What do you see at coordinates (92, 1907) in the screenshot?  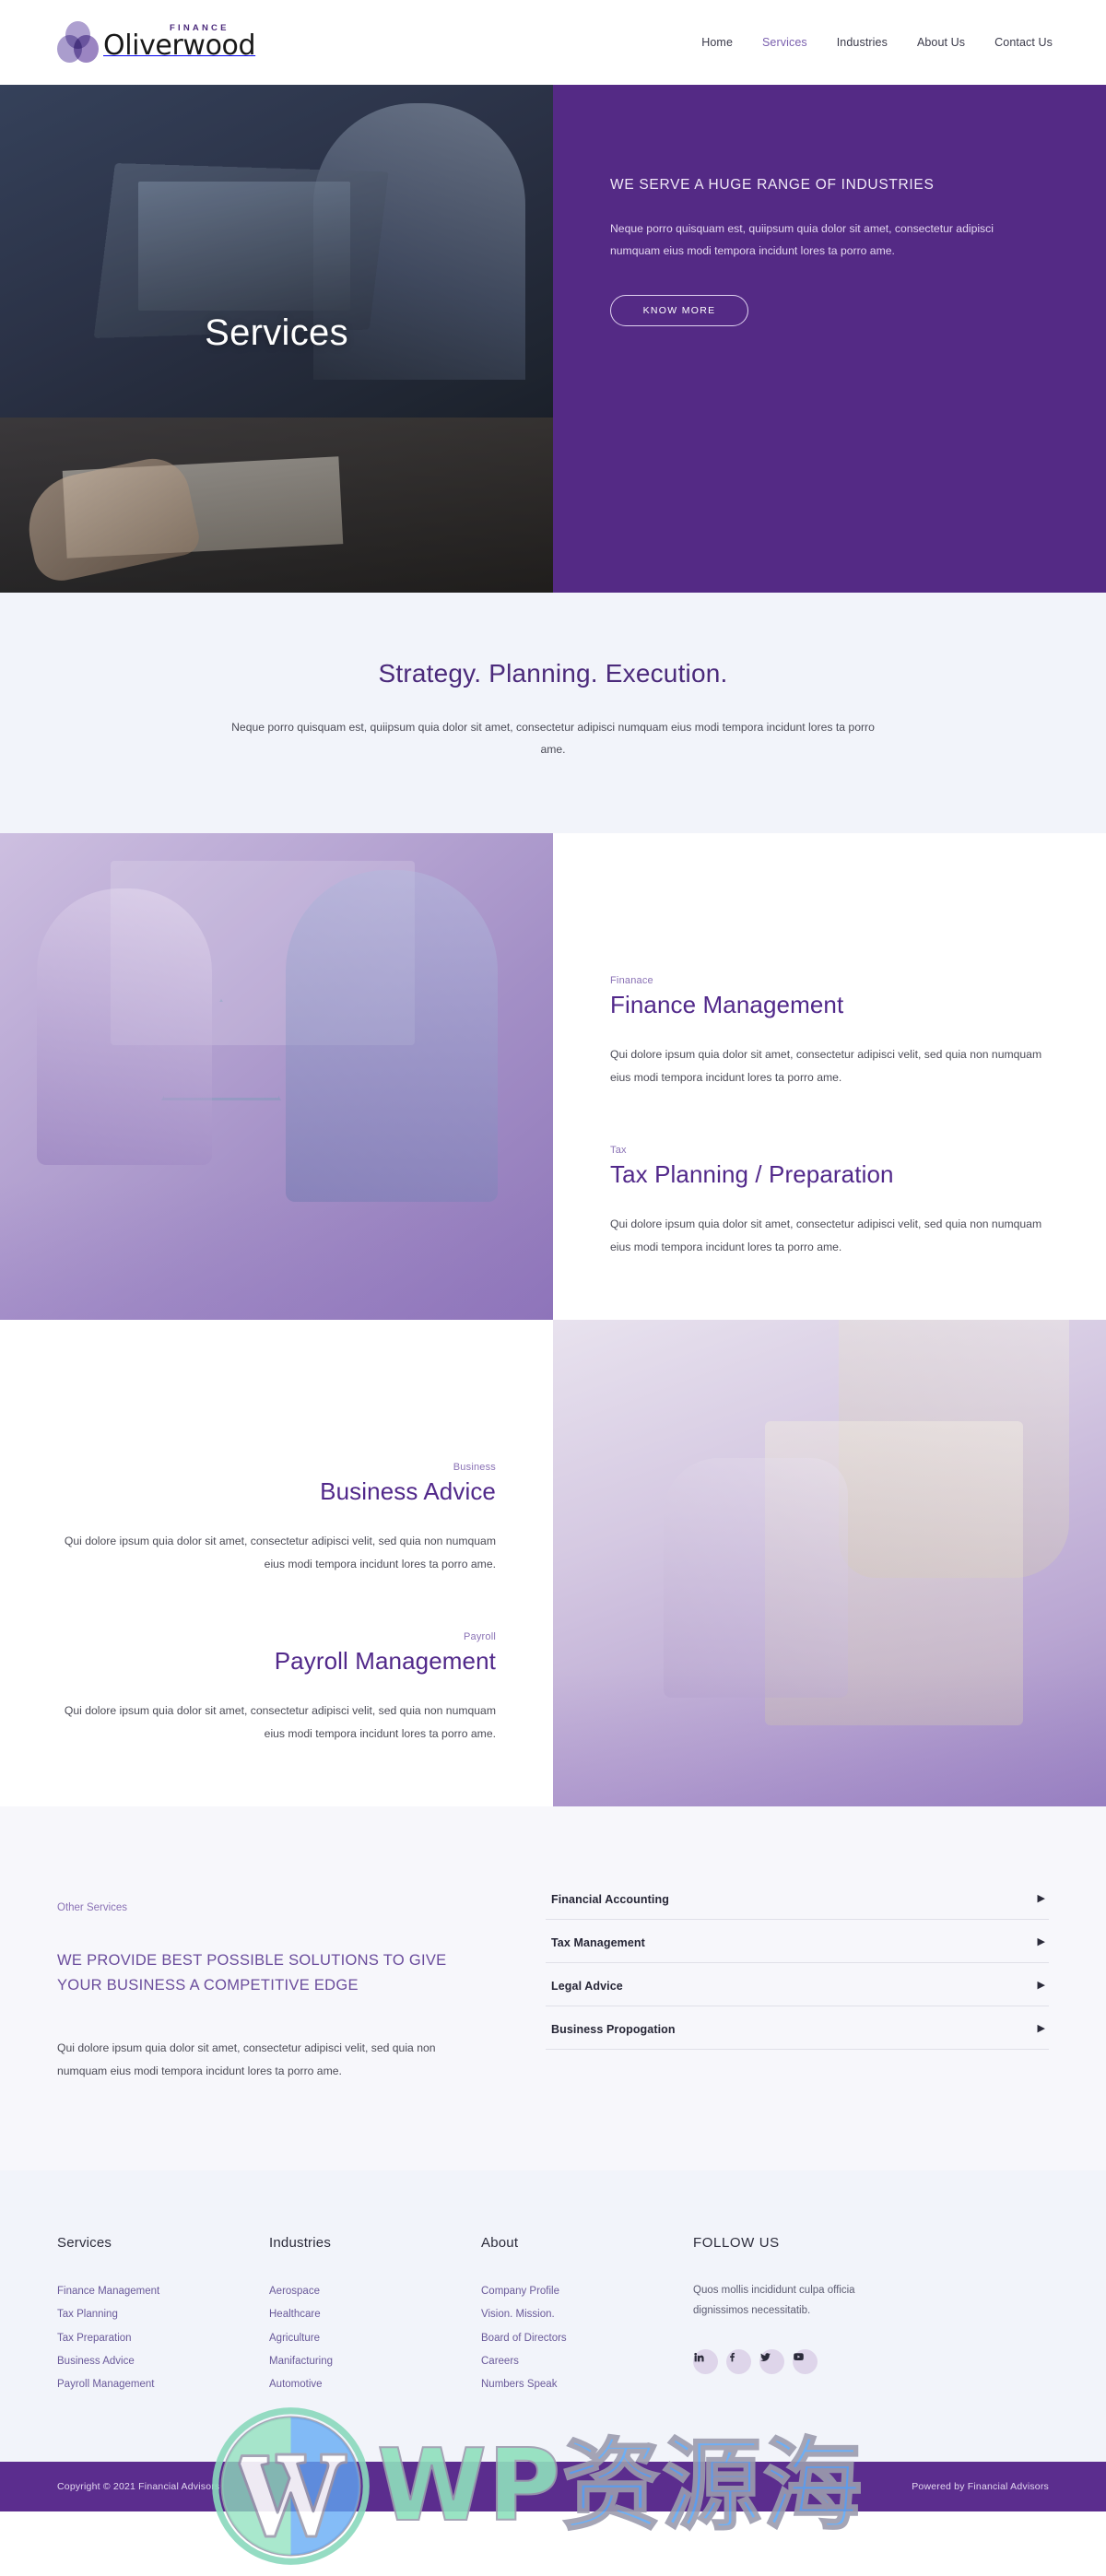 I see `other-services-eyebrow: Other Services` at bounding box center [92, 1907].